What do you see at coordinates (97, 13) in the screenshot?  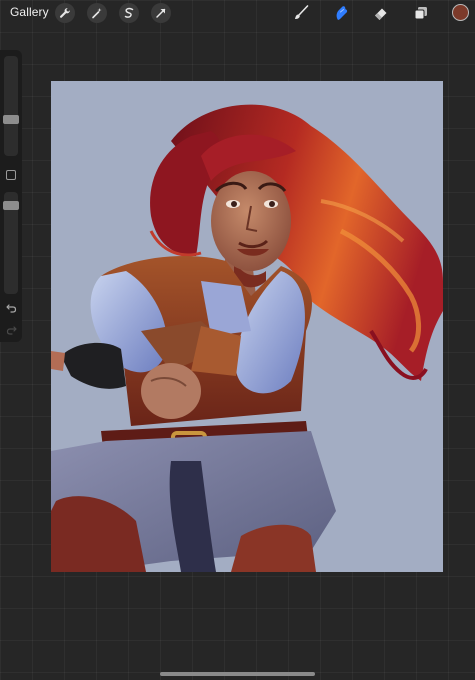 I see `magic-wand-icon` at bounding box center [97, 13].